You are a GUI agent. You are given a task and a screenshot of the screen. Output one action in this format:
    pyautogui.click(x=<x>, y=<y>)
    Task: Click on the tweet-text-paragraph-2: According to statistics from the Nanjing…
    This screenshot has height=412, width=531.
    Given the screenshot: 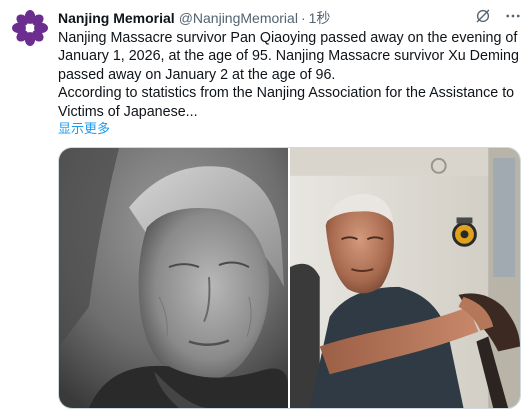 What is the action you would take?
    pyautogui.click(x=286, y=102)
    